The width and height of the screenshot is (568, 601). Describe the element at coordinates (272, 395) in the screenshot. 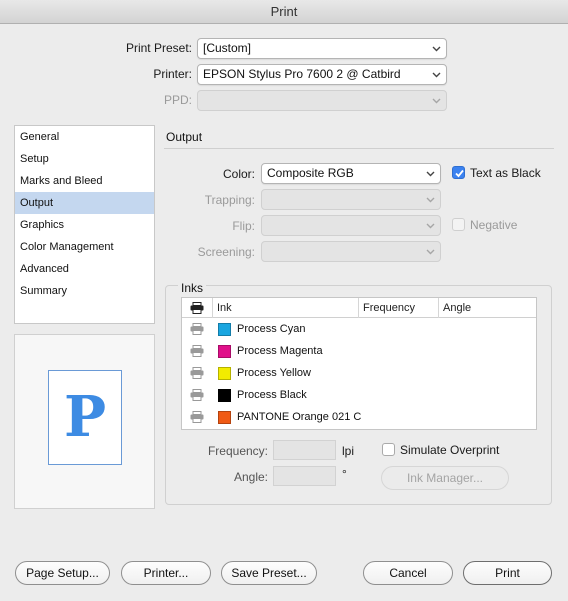

I see `ink-name: Process Black` at that location.